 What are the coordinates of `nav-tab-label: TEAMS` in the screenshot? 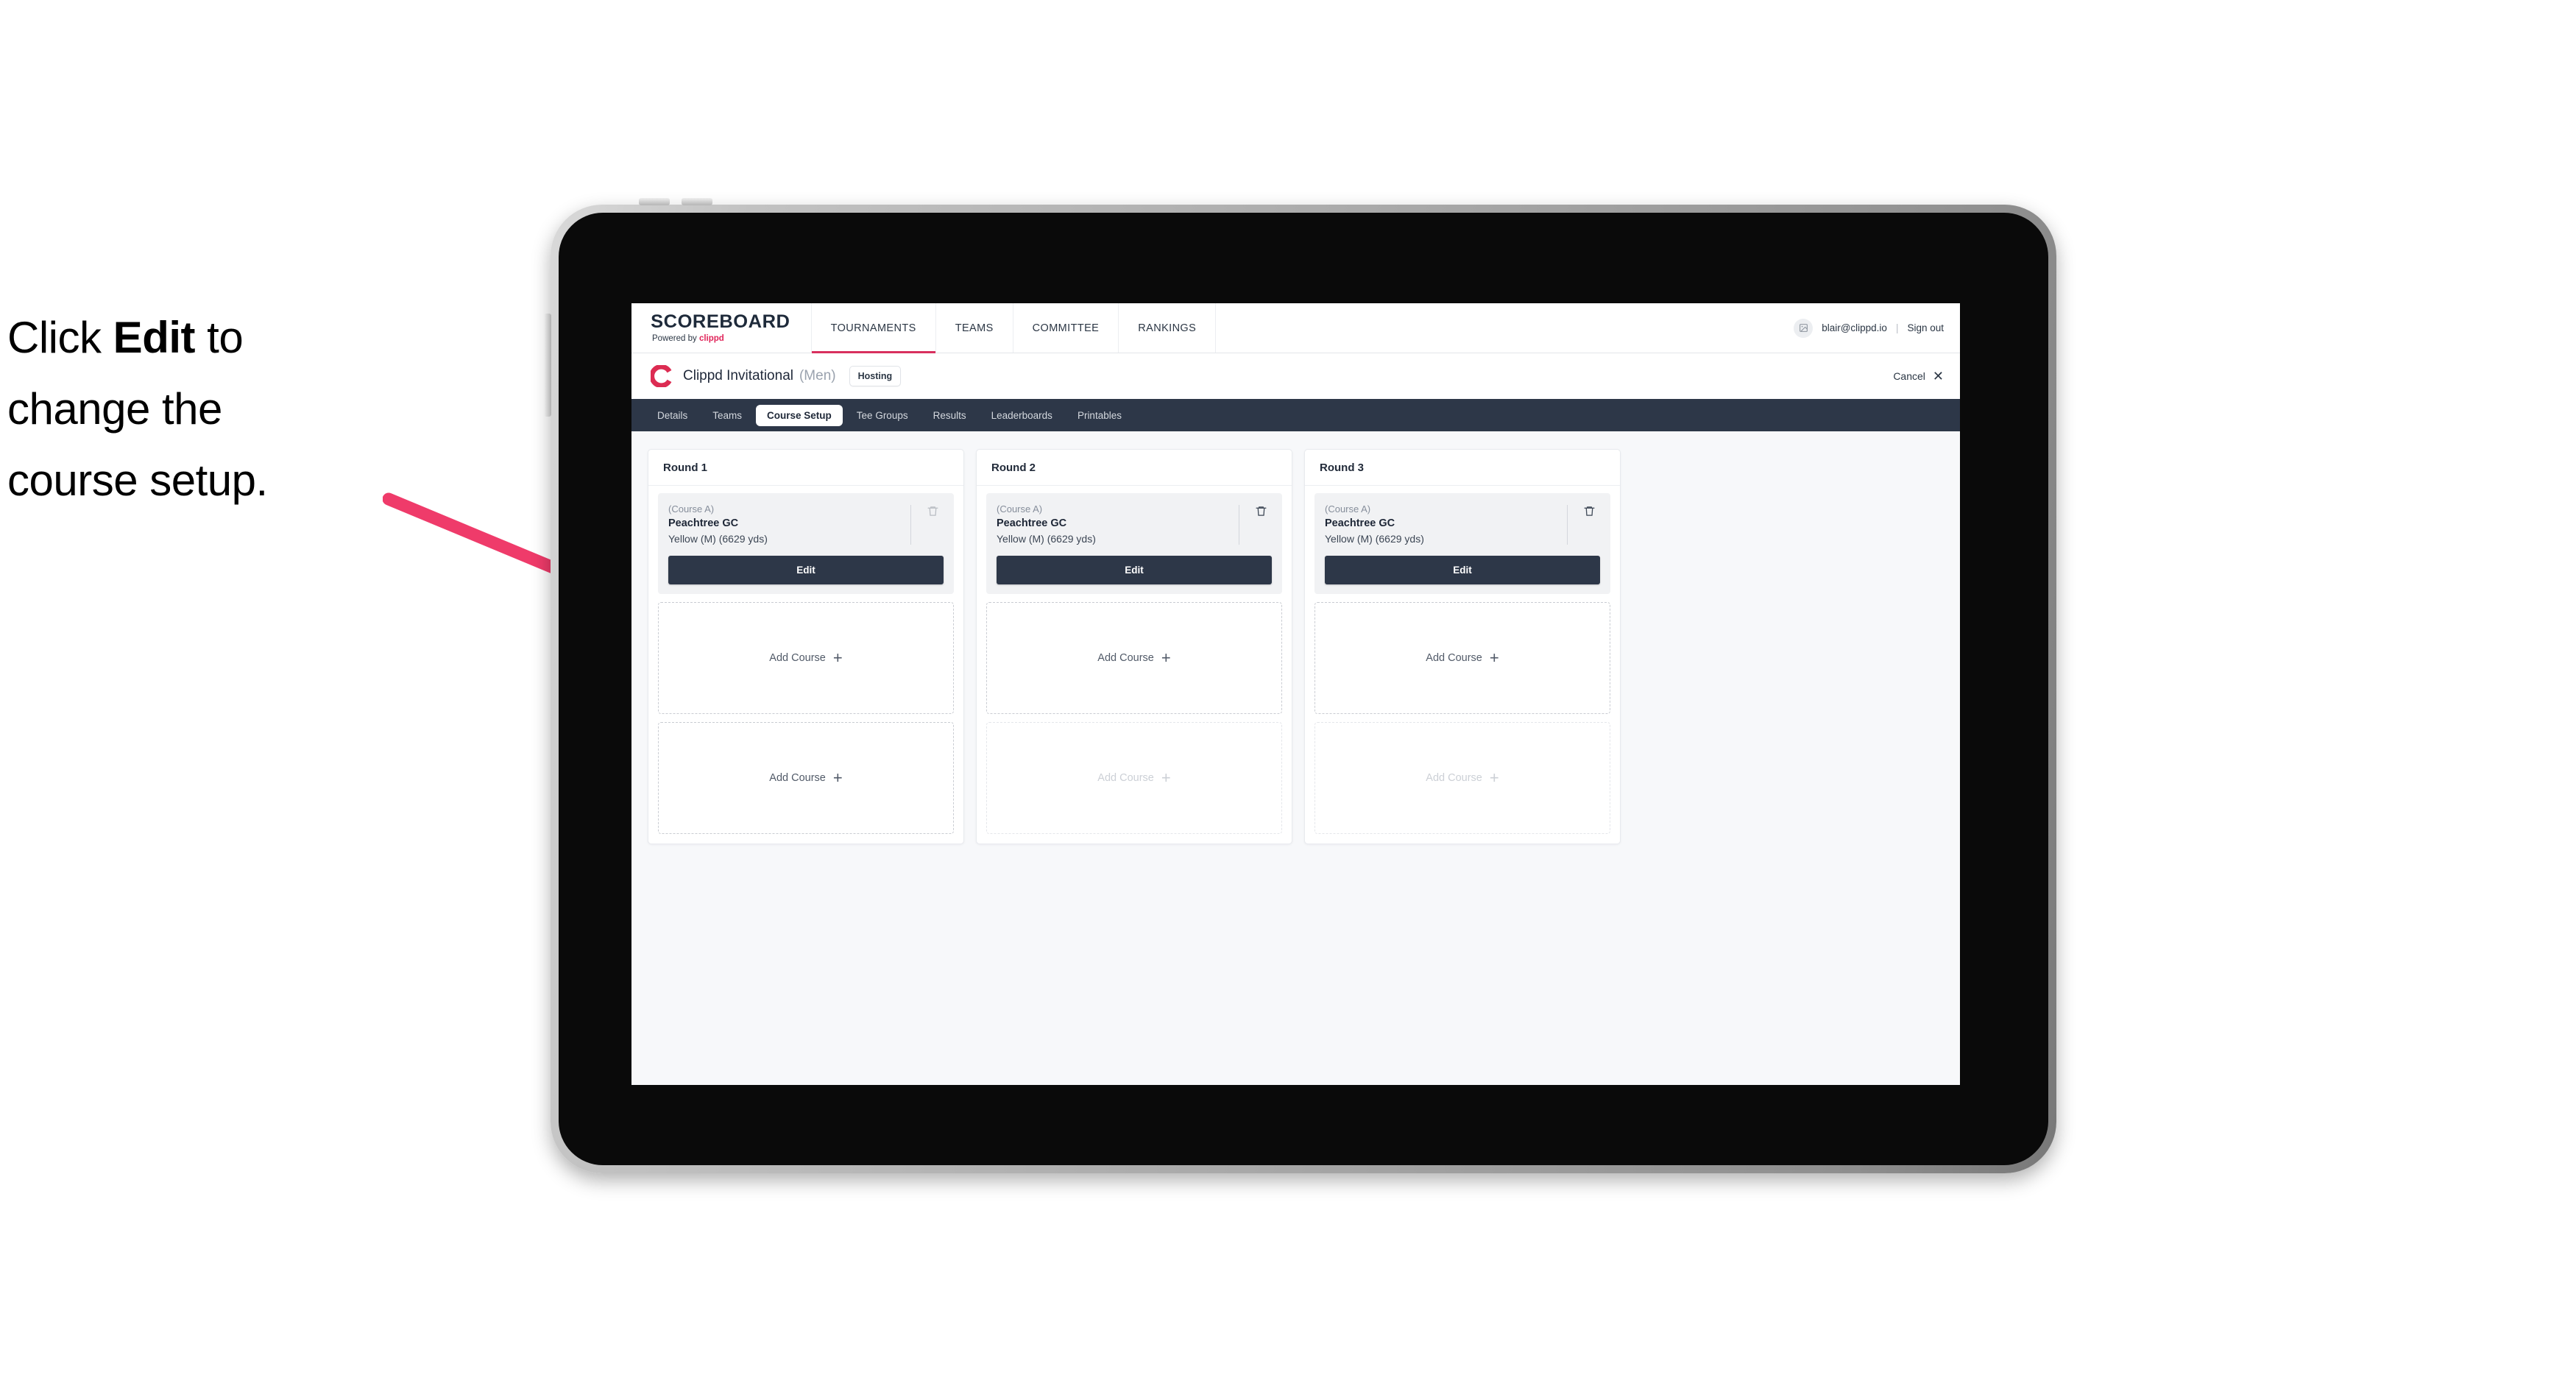 It's located at (974, 328).